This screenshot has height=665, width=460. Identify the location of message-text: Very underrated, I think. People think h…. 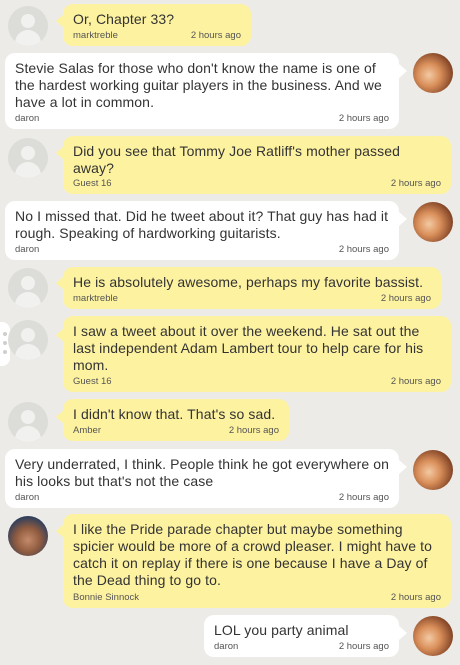
(202, 472).